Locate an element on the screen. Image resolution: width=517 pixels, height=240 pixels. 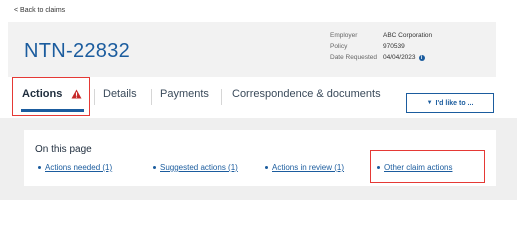
tab-correspondence-documents: Correspondence & documents is located at coordinates (306, 94).